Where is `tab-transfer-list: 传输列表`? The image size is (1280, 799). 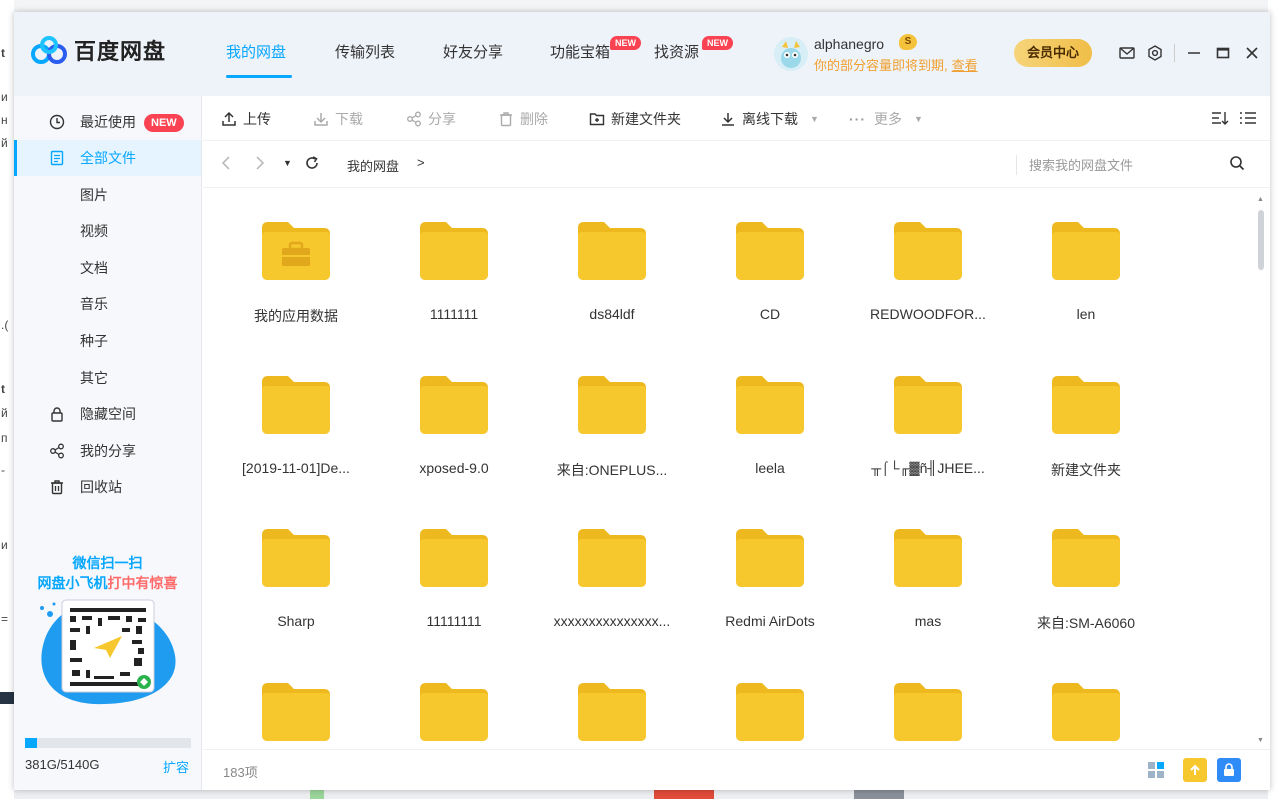
tab-transfer-list: 传输列表 is located at coordinates (365, 51).